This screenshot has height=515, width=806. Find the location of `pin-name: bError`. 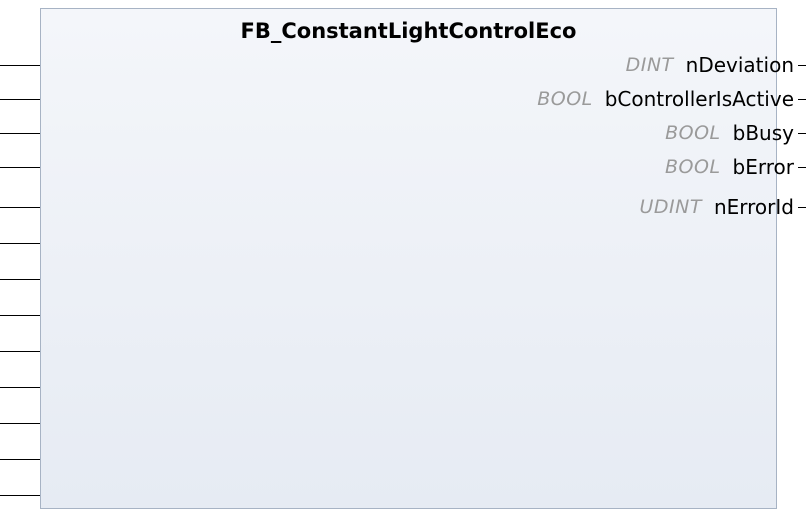

pin-name: bError is located at coordinates (763, 167).